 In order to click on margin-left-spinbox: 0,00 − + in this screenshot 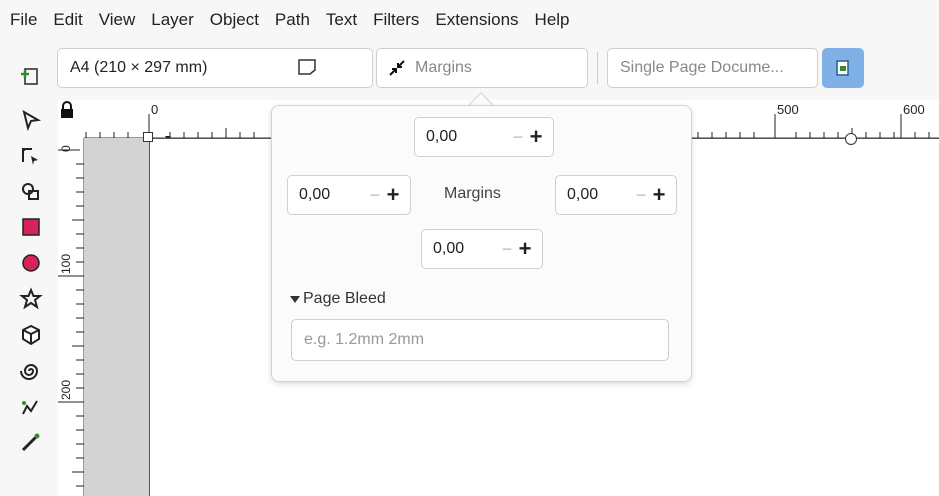, I will do `click(349, 195)`.